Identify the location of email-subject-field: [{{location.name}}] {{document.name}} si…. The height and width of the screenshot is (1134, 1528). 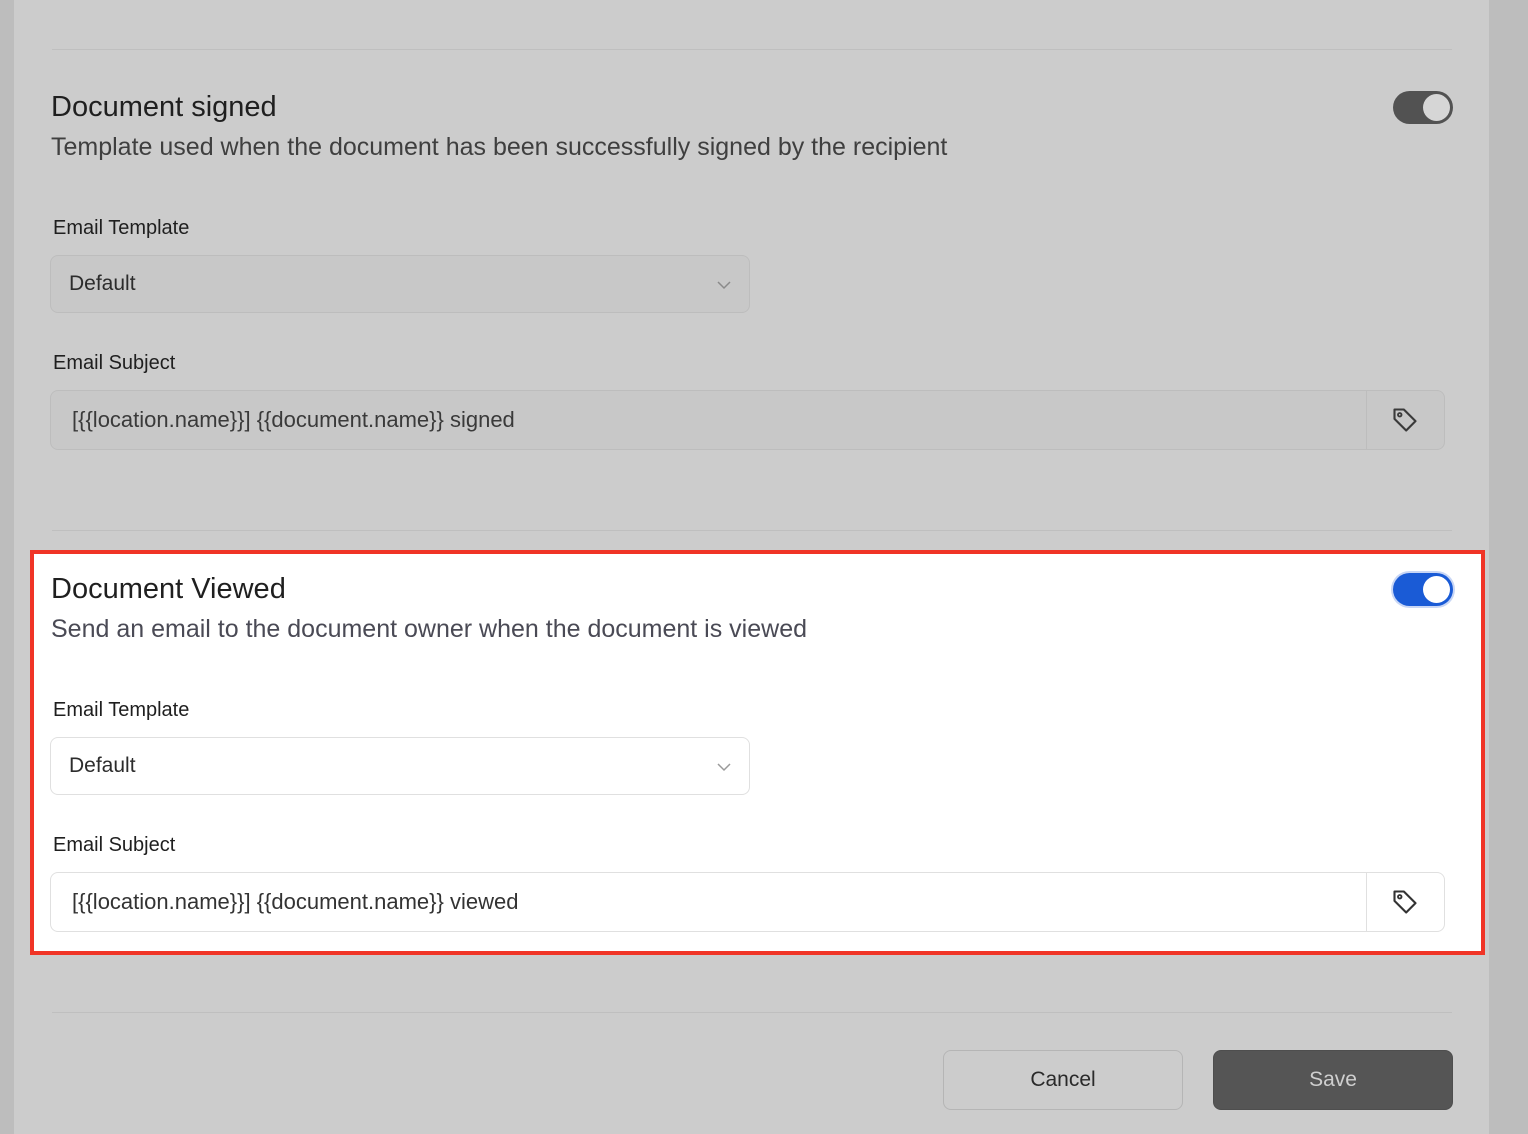
(747, 420).